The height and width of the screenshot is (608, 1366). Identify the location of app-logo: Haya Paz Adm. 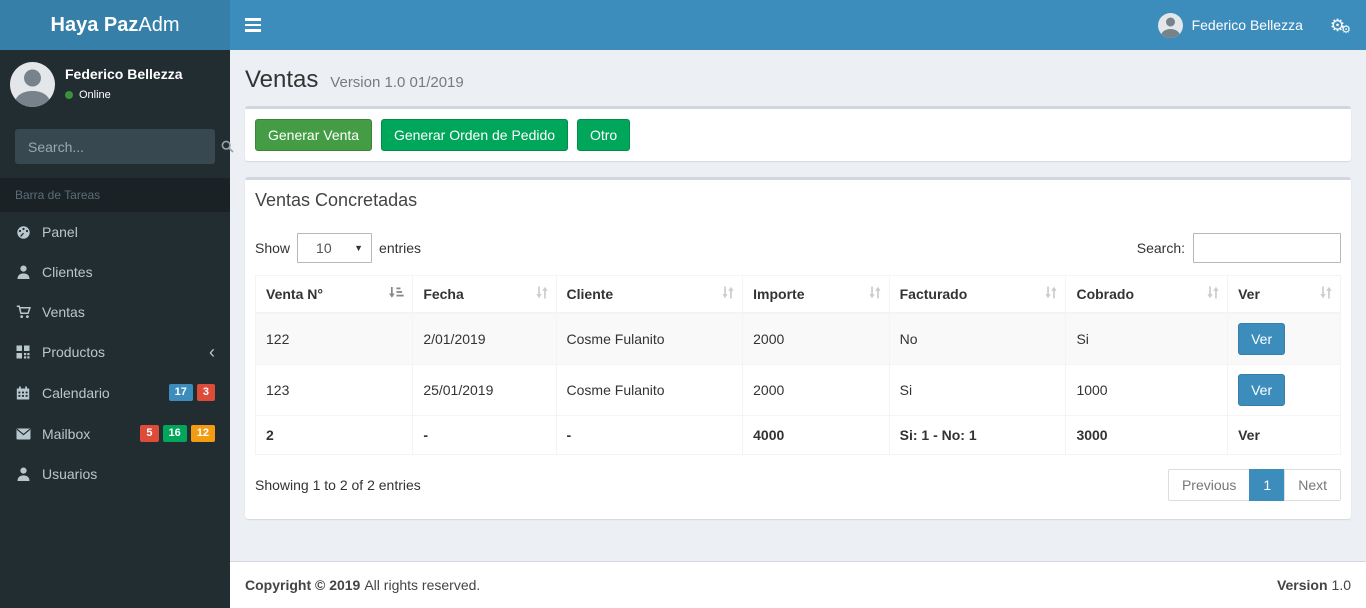
(115, 25).